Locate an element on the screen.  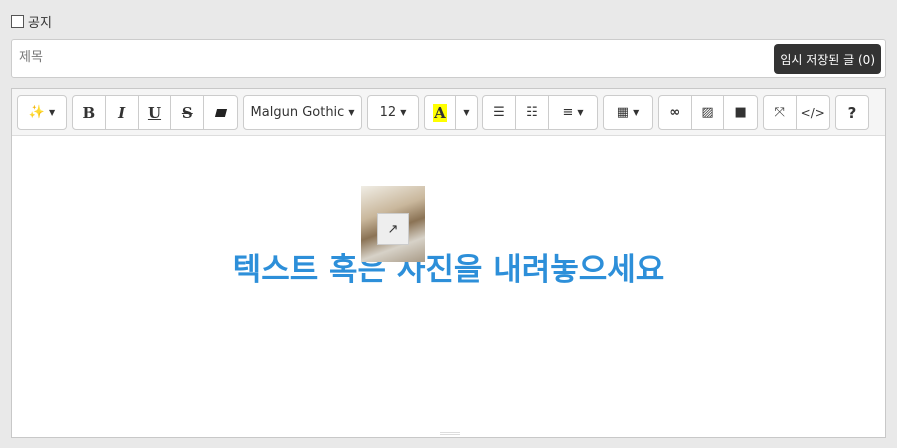
style-button: ✨ ▼ is located at coordinates (42, 112).